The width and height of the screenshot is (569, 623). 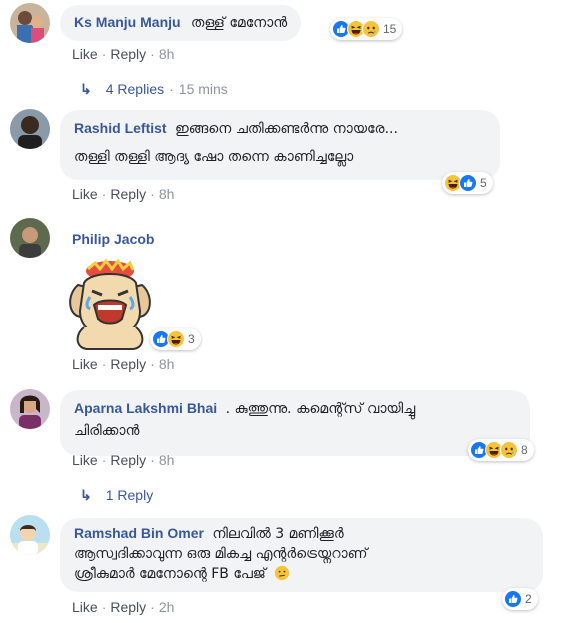 I want to click on comment-author: Aparna Lakshmi Bhai, so click(x=145, y=408).